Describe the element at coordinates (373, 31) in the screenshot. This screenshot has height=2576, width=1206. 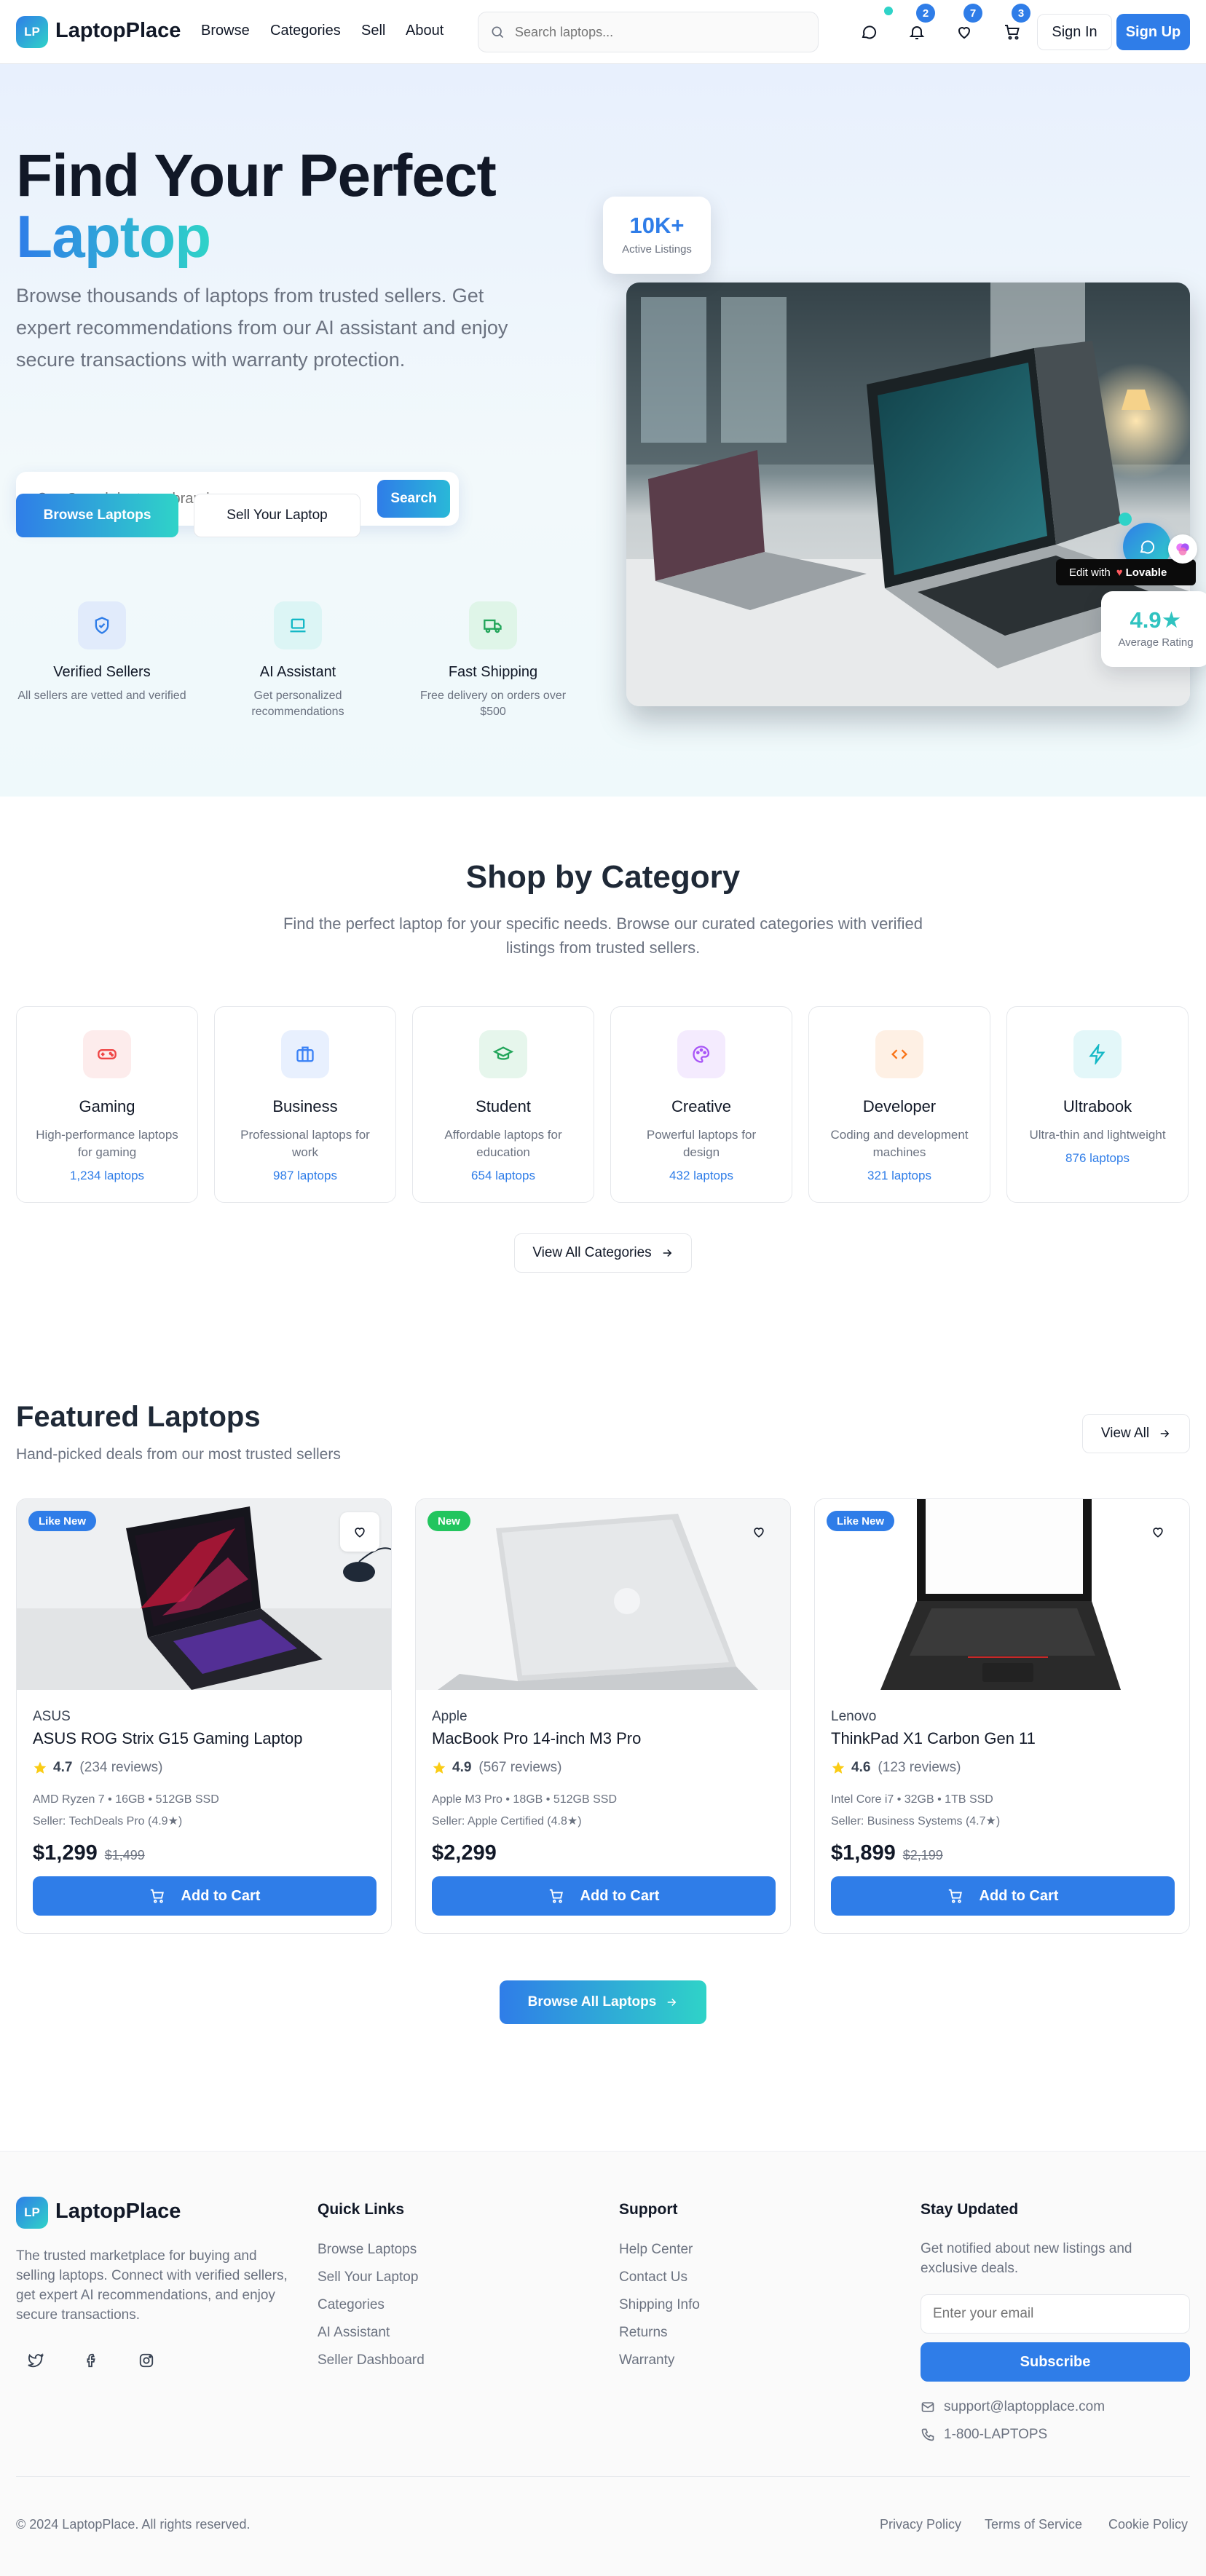
I see `nav-sell: Sell` at that location.